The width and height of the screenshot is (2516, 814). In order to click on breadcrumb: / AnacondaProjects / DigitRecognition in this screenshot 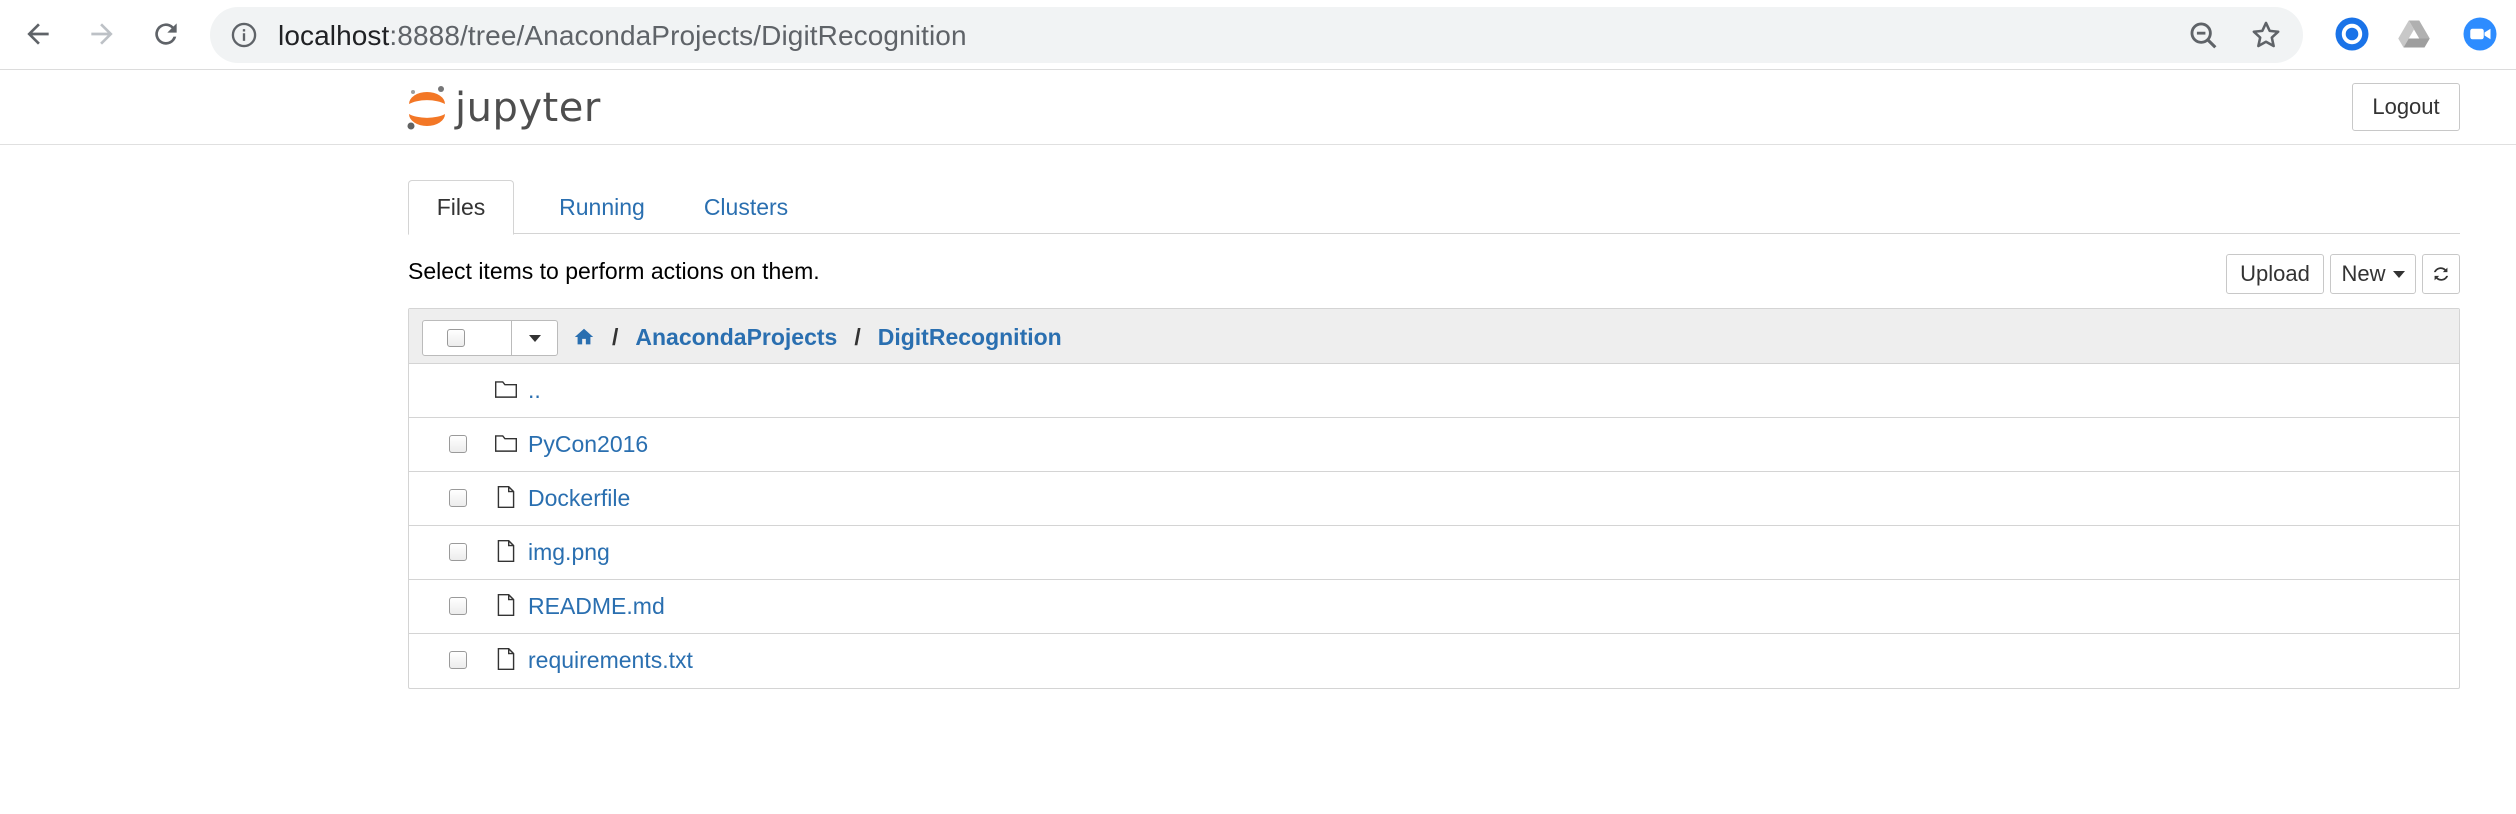, I will do `click(817, 337)`.